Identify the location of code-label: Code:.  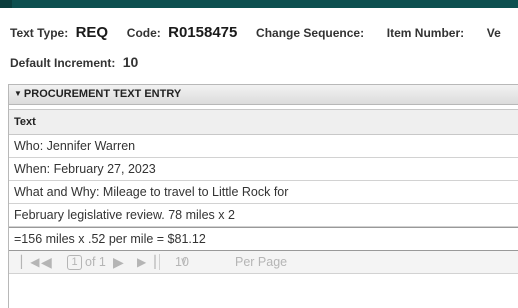
(143, 33).